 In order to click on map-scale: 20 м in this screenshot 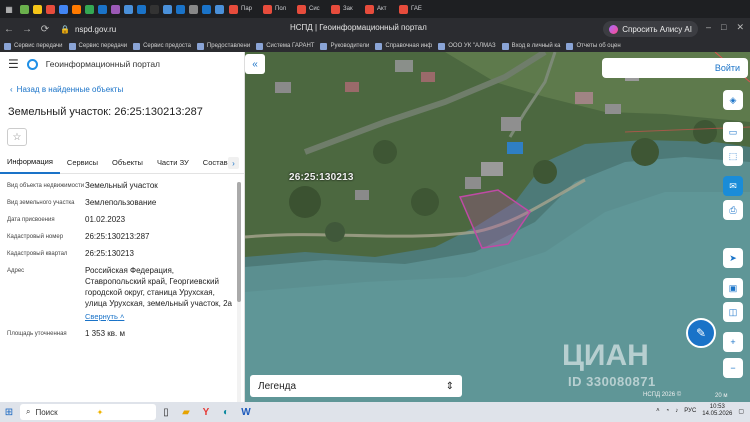, I will do `click(721, 396)`.